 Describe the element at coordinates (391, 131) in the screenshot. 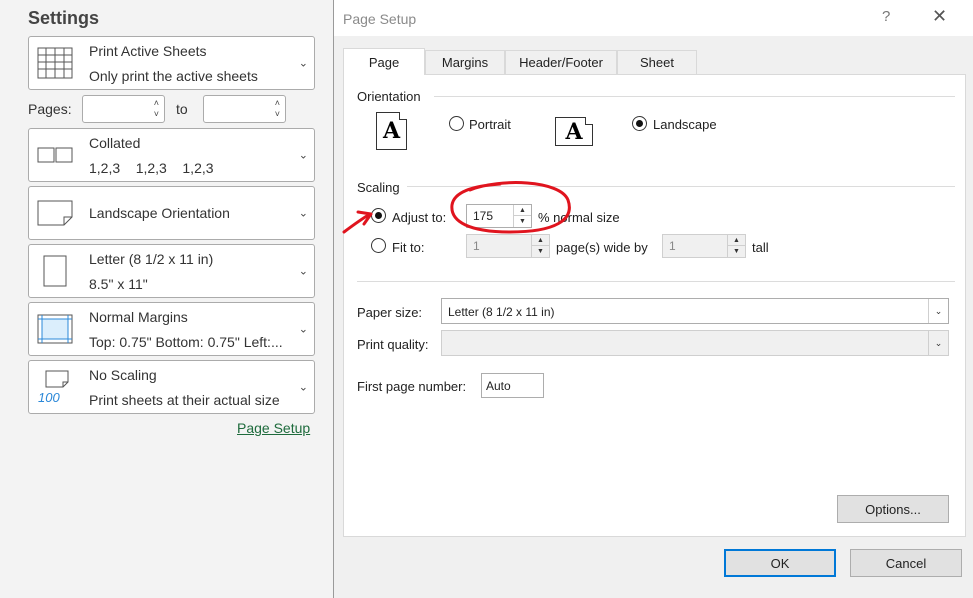

I see `portrait-page-icon: A` at that location.